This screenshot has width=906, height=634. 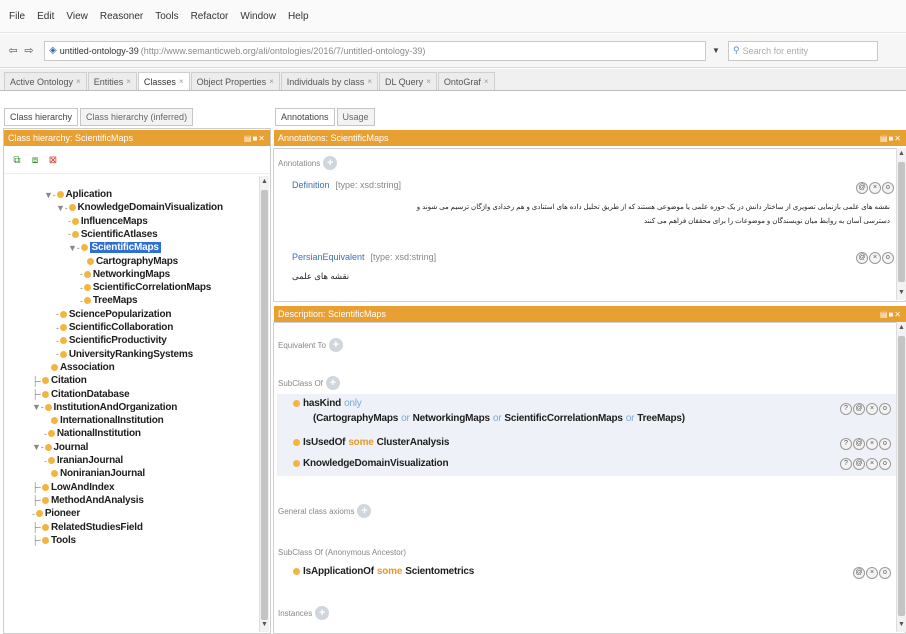 I want to click on definition-annotation: Definition [type: xsd:string], so click(x=346, y=185).